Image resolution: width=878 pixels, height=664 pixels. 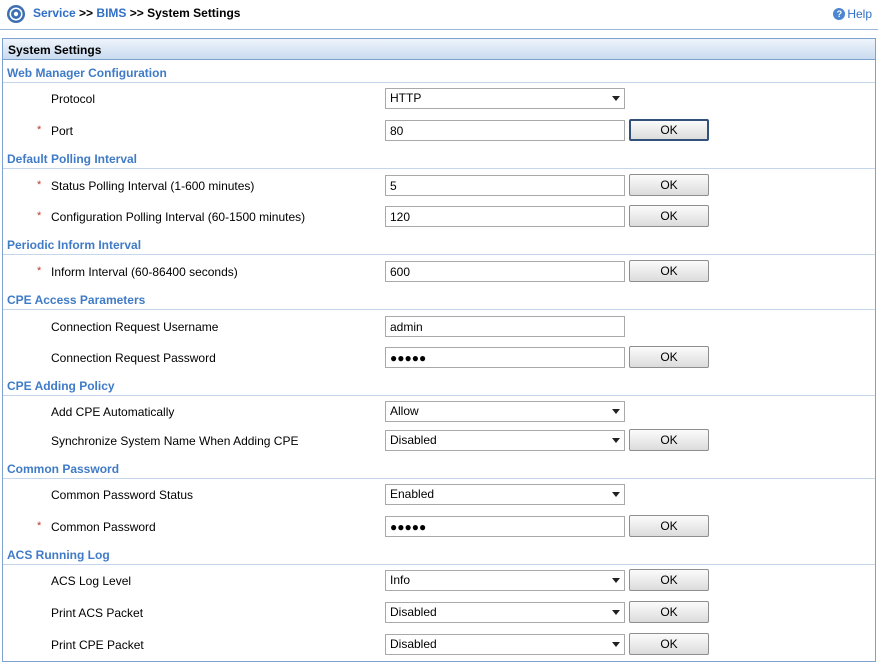 What do you see at coordinates (505, 216) in the screenshot?
I see `config-polling-input: 120` at bounding box center [505, 216].